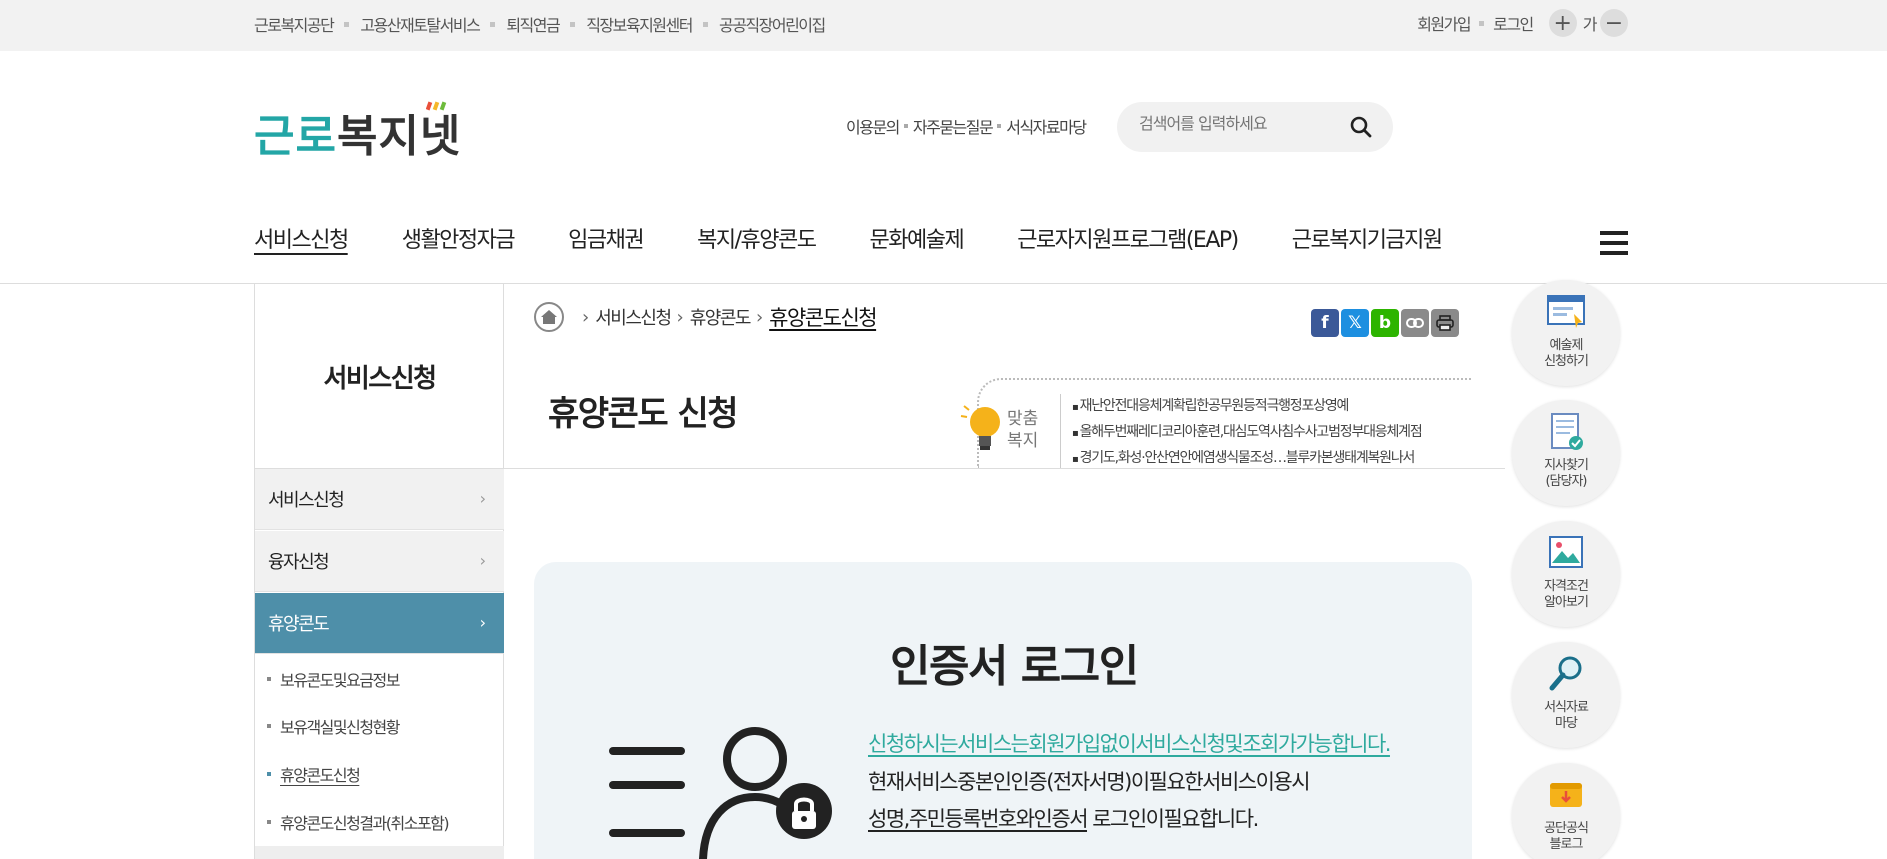 The width and height of the screenshot is (1887, 859). I want to click on search-input, so click(1239, 123).